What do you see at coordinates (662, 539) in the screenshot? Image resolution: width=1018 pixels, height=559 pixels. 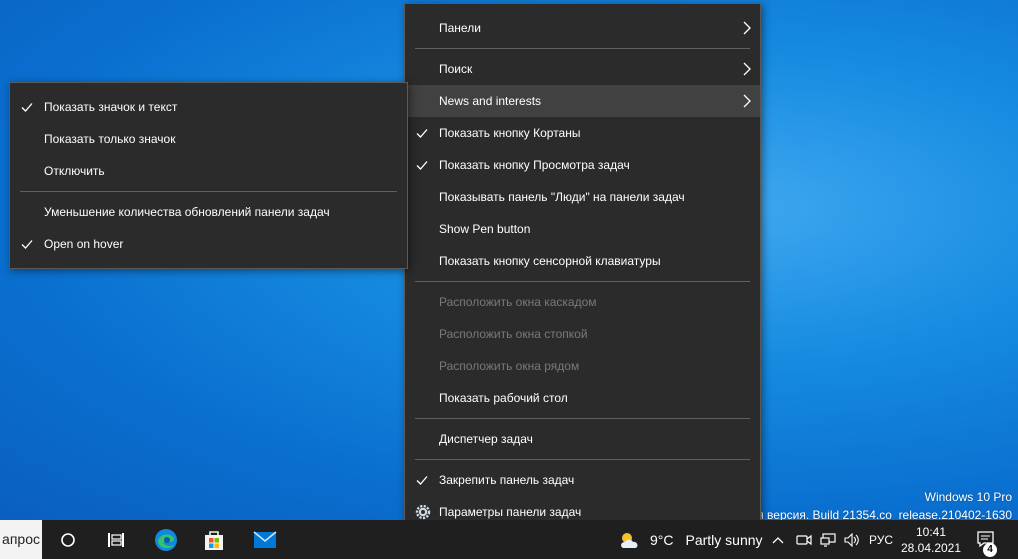 I see `weather-temperature: 9°C` at bounding box center [662, 539].